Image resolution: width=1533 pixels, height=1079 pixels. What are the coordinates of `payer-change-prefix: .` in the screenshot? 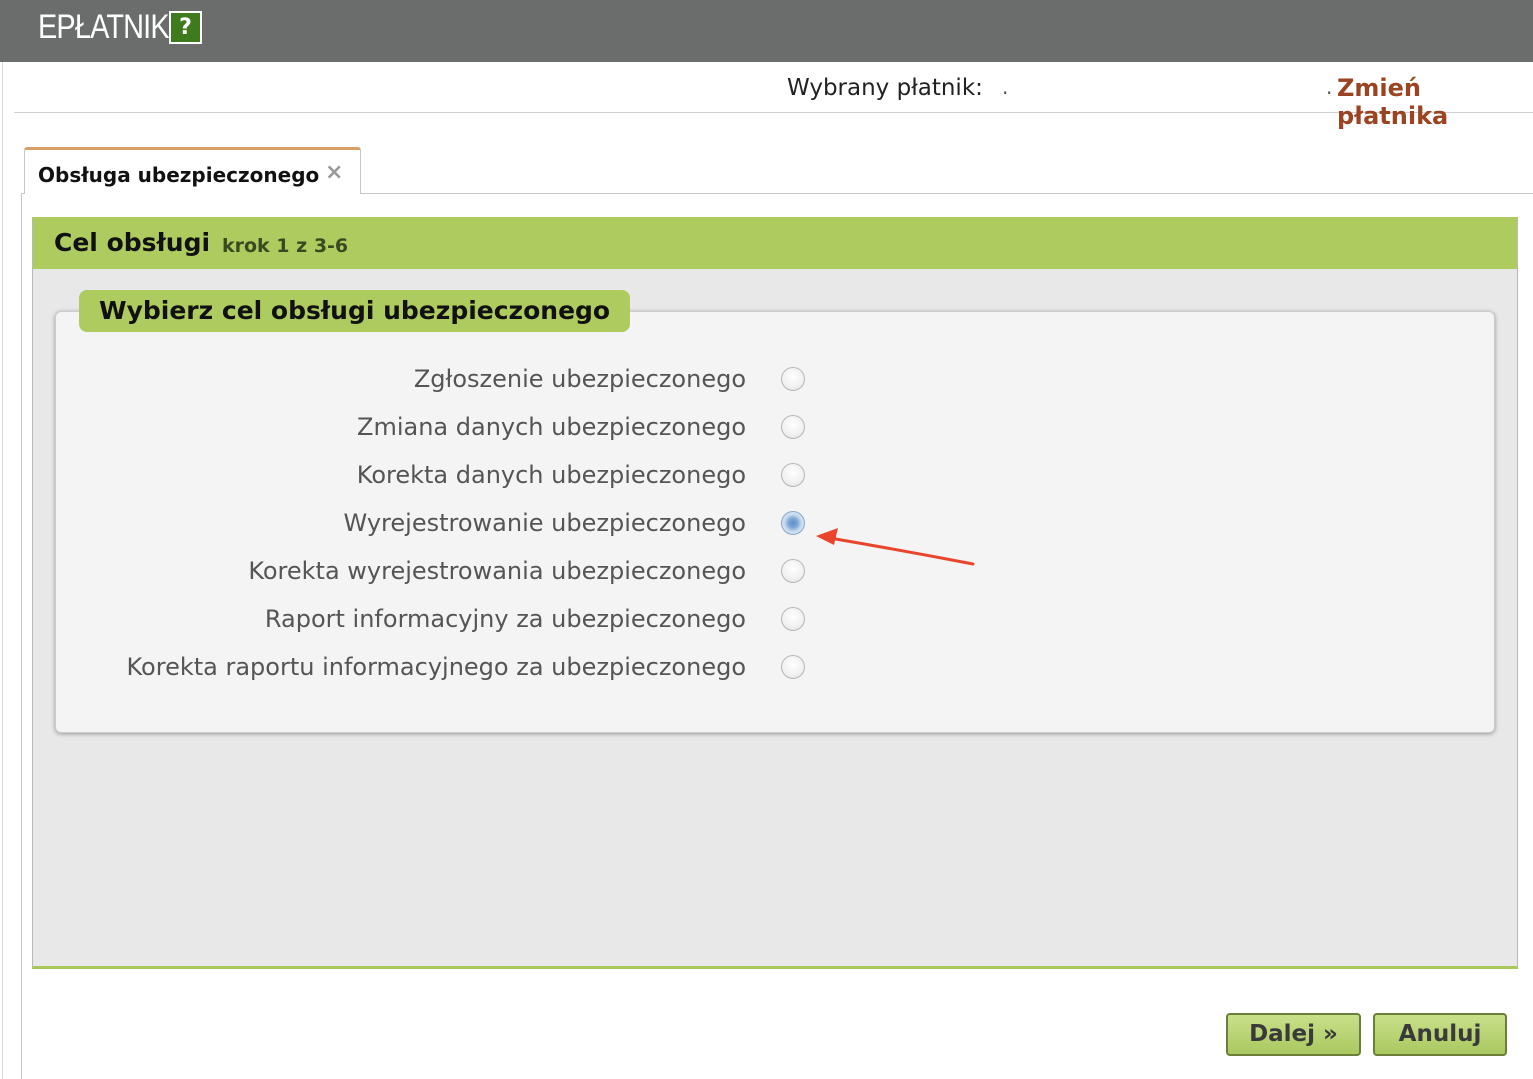 It's located at (1329, 87).